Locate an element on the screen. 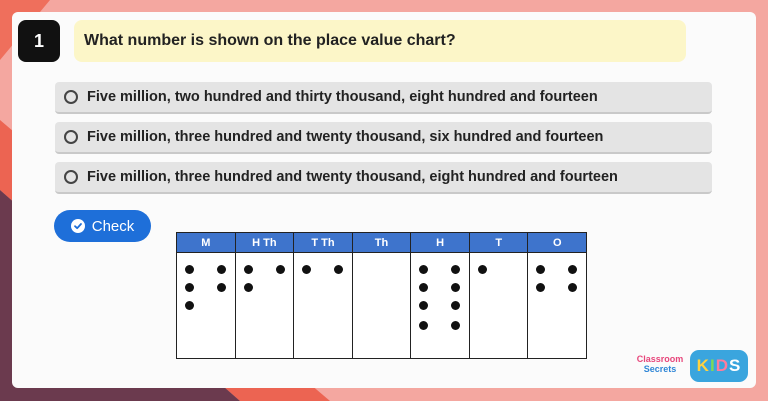 The height and width of the screenshot is (401, 768). place-value-column: O is located at coordinates (557, 295).